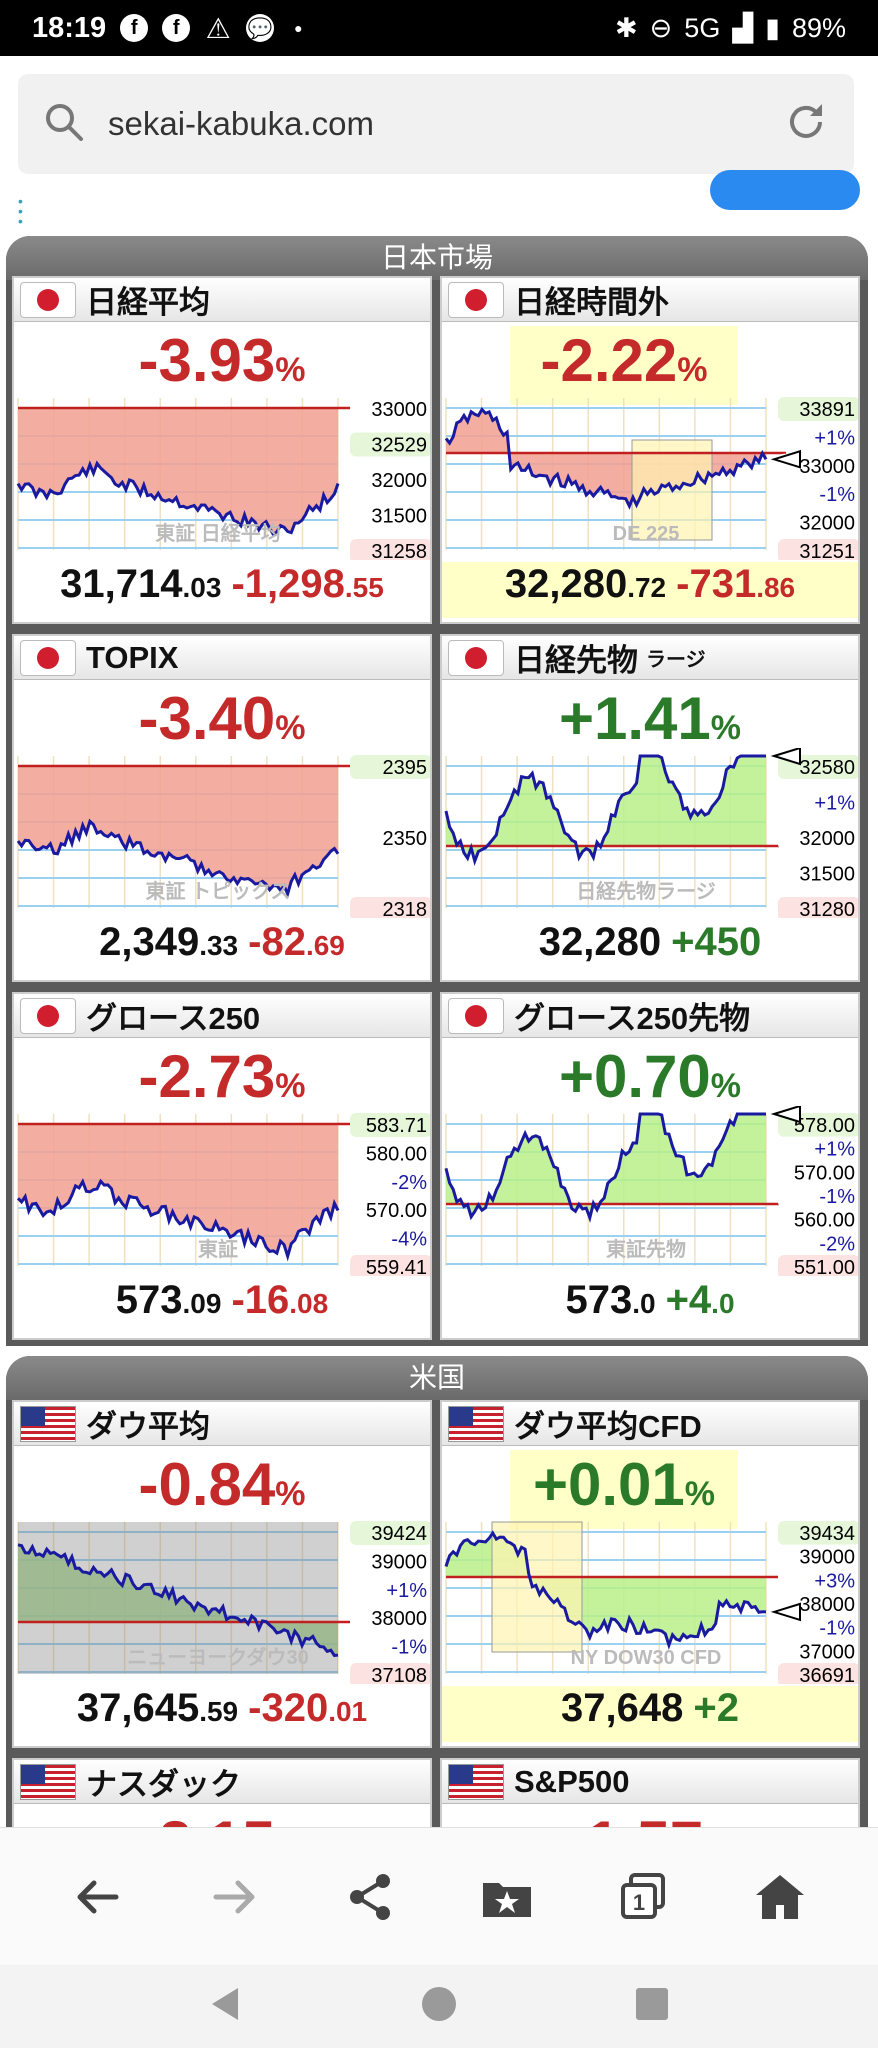 This screenshot has width=878, height=2048. I want to click on price-chart: 東証先物 578.00+1%570.00-1%560.00-2% 551.00, so click(651, 1191).